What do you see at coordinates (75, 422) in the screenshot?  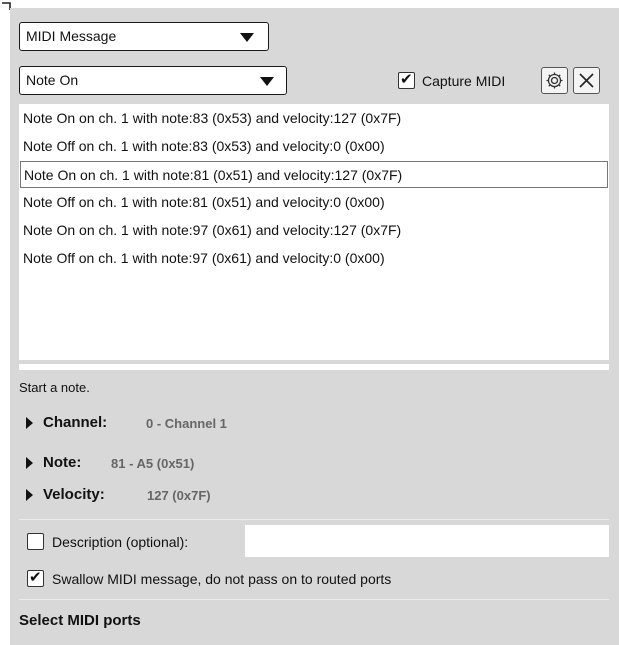 I see `channel-label: Channel:` at bounding box center [75, 422].